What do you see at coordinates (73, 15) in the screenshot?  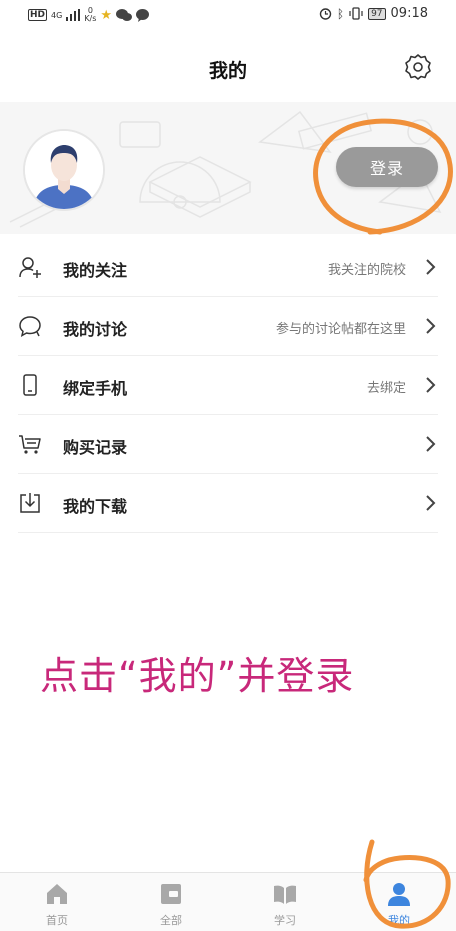 I see `signal-icon` at bounding box center [73, 15].